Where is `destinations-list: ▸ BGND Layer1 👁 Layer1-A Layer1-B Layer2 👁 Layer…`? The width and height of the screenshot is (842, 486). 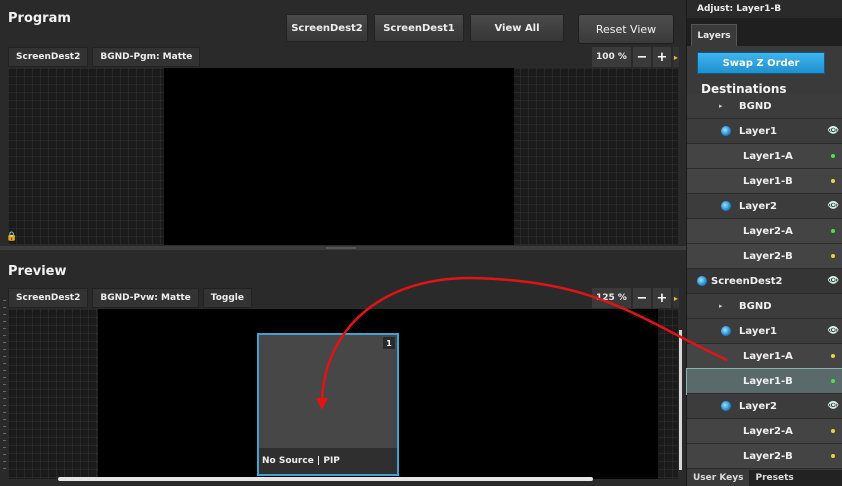
destinations-list: ▸ BGND Layer1 👁 Layer1-A Layer1-B Layer2 👁 Layer… is located at coordinates (764, 281).